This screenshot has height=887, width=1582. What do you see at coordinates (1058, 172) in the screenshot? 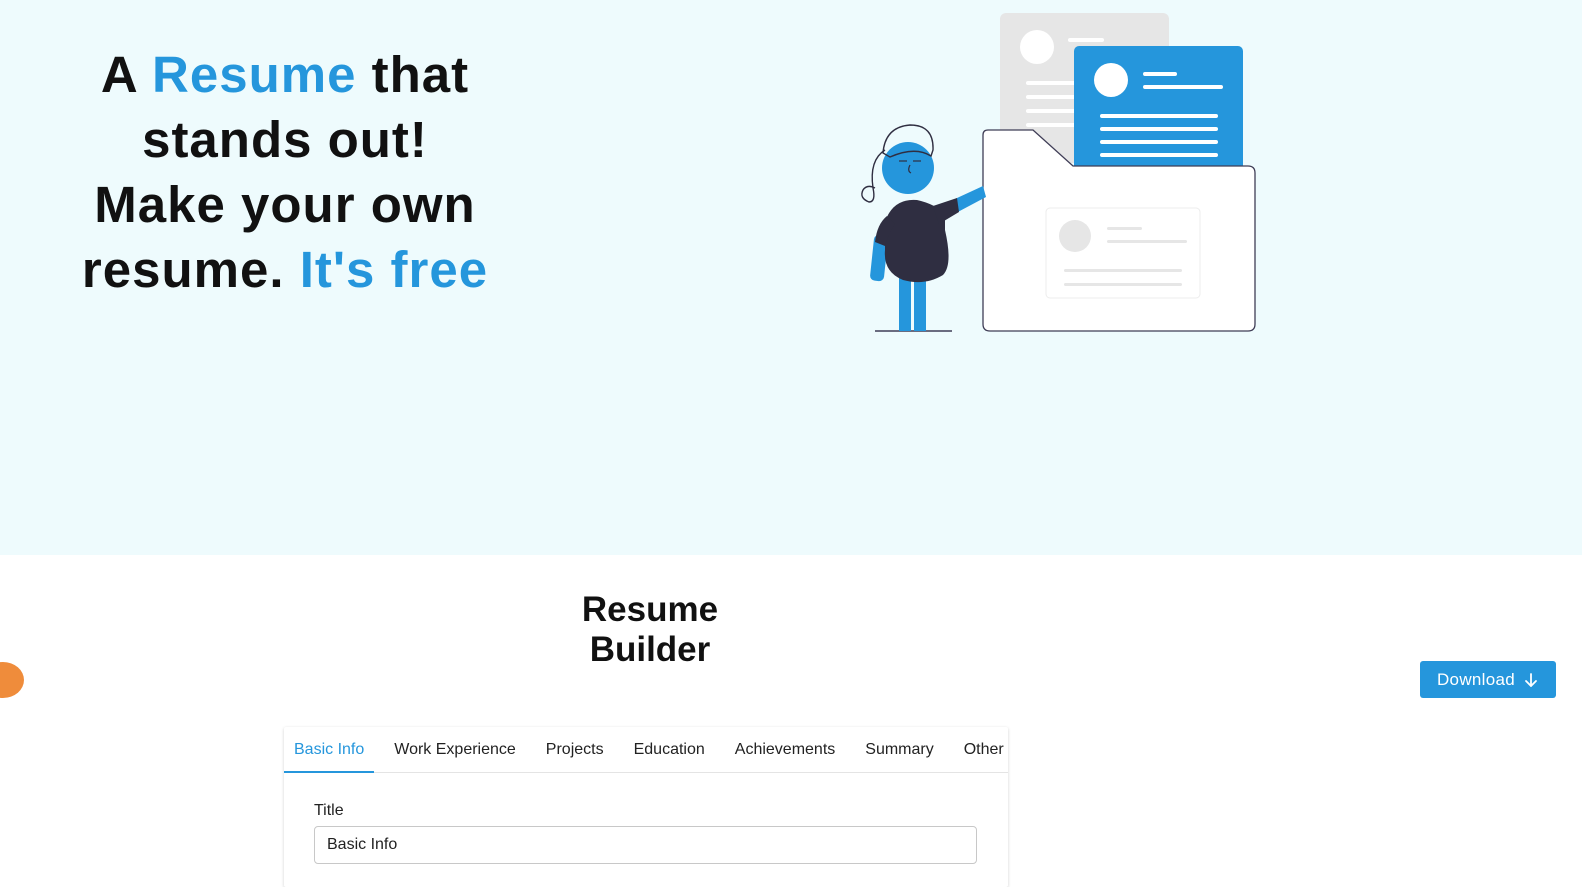
I see `resume-illustration` at bounding box center [1058, 172].